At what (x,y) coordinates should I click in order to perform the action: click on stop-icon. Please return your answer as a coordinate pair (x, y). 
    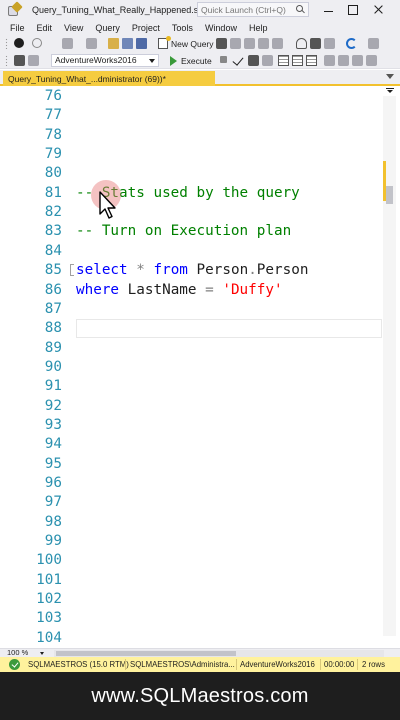
    Looking at the image, I should click on (223, 59).